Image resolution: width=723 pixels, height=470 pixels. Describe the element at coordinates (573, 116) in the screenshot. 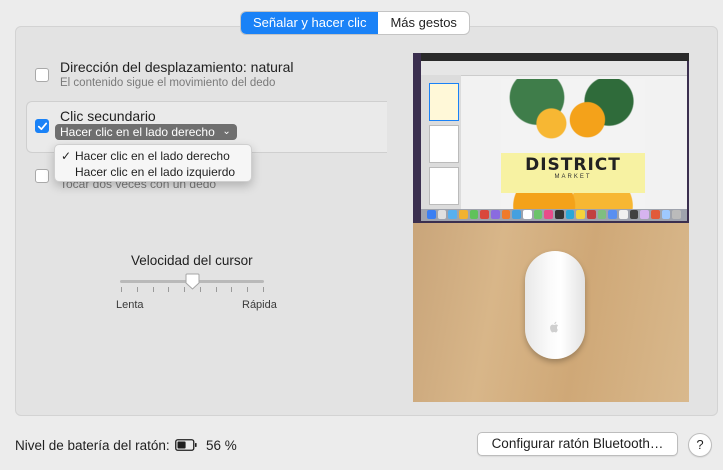

I see `poster-image` at that location.